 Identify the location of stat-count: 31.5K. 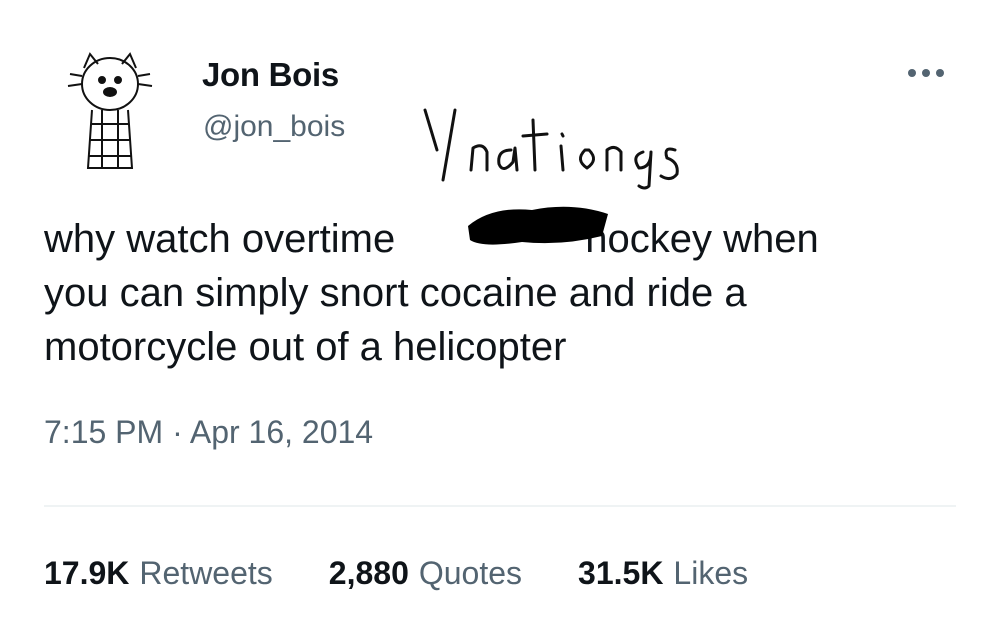
(621, 573).